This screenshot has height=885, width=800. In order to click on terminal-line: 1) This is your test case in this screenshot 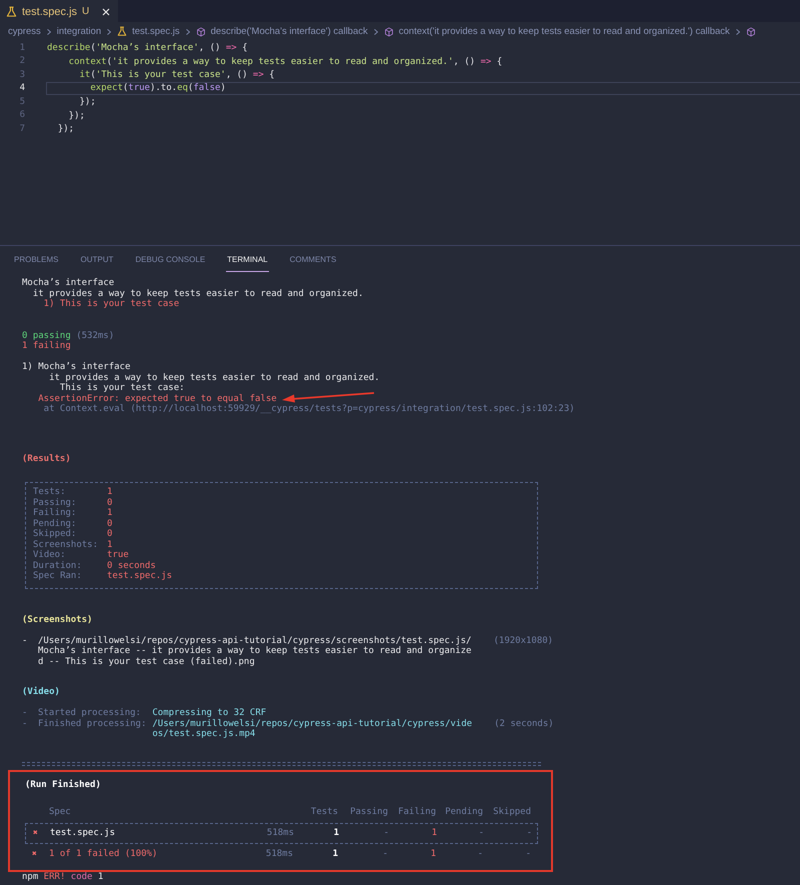, I will do `click(111, 304)`.